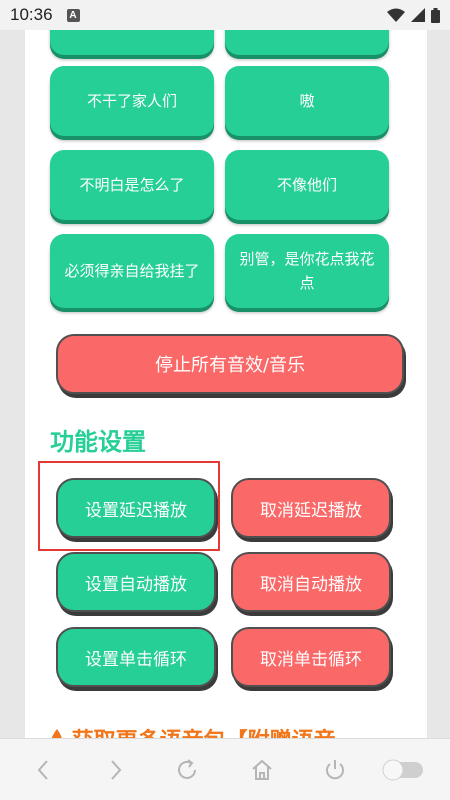  What do you see at coordinates (73, 15) in the screenshot?
I see `notification-icon: A` at bounding box center [73, 15].